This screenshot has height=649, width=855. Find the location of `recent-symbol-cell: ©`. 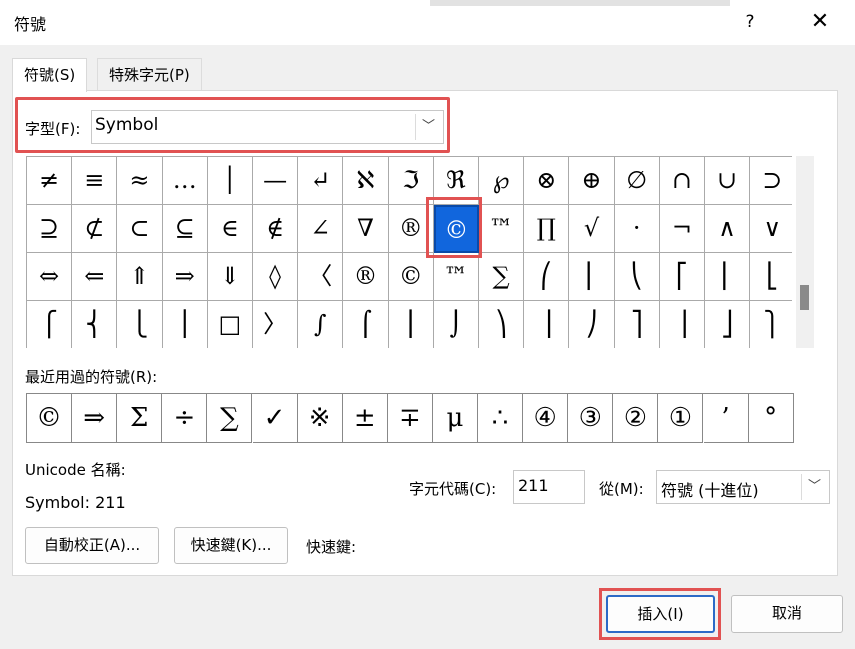

recent-symbol-cell: © is located at coordinates (50, 418).